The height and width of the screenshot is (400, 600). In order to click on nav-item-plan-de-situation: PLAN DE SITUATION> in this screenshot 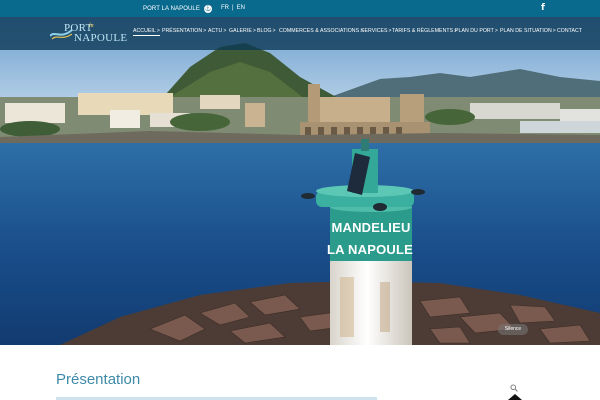, I will do `click(528, 31)`.